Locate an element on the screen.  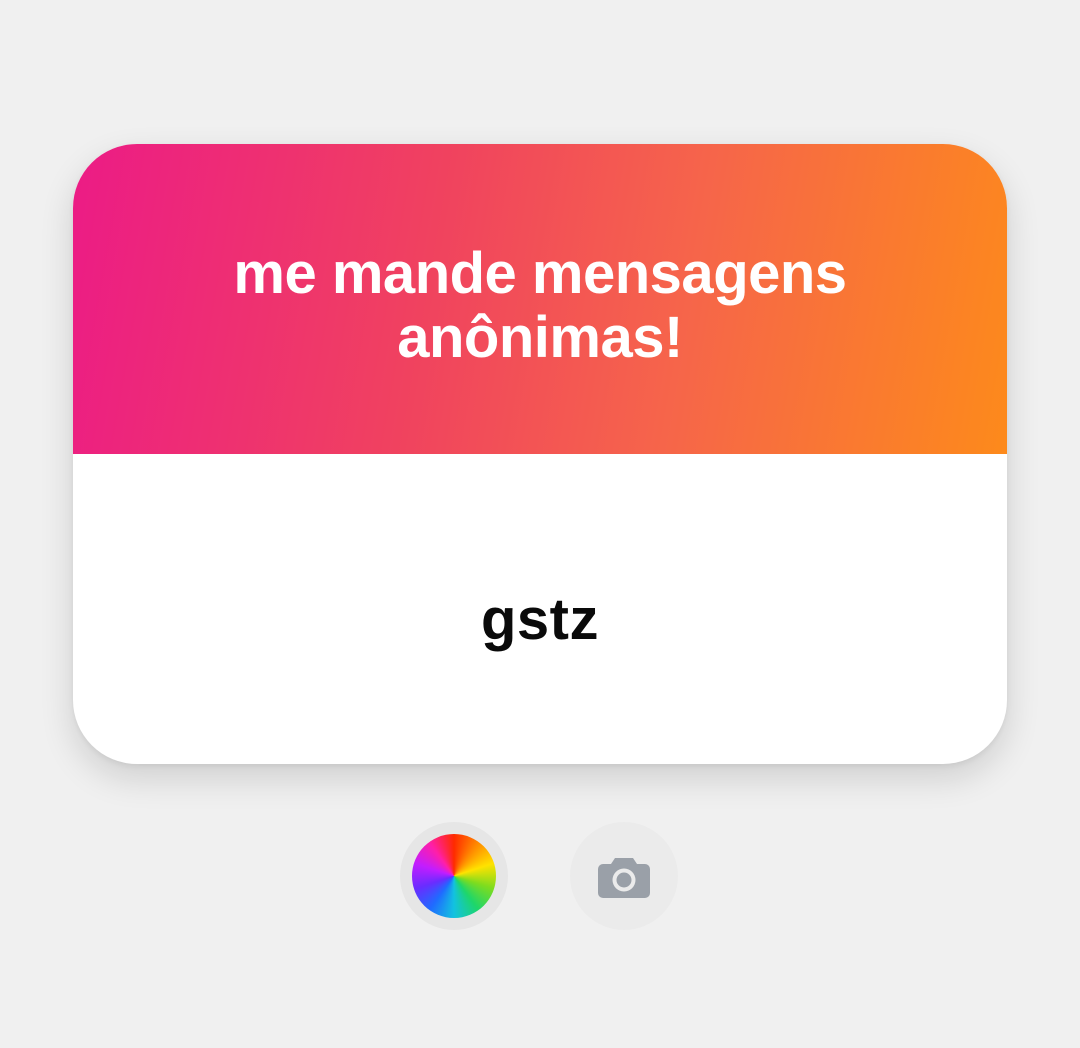
camera-icon is located at coordinates (624, 876).